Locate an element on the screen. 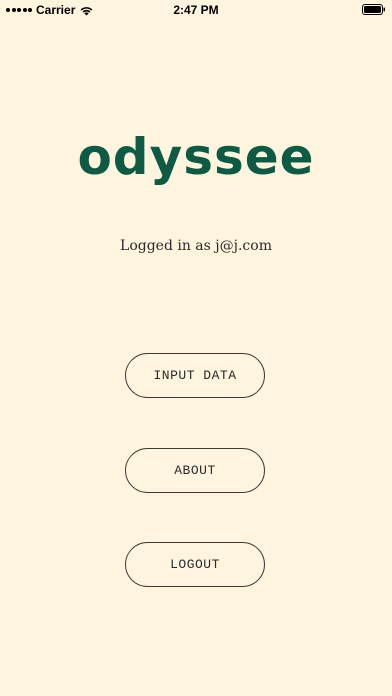  about-button: ABOUT is located at coordinates (195, 470).